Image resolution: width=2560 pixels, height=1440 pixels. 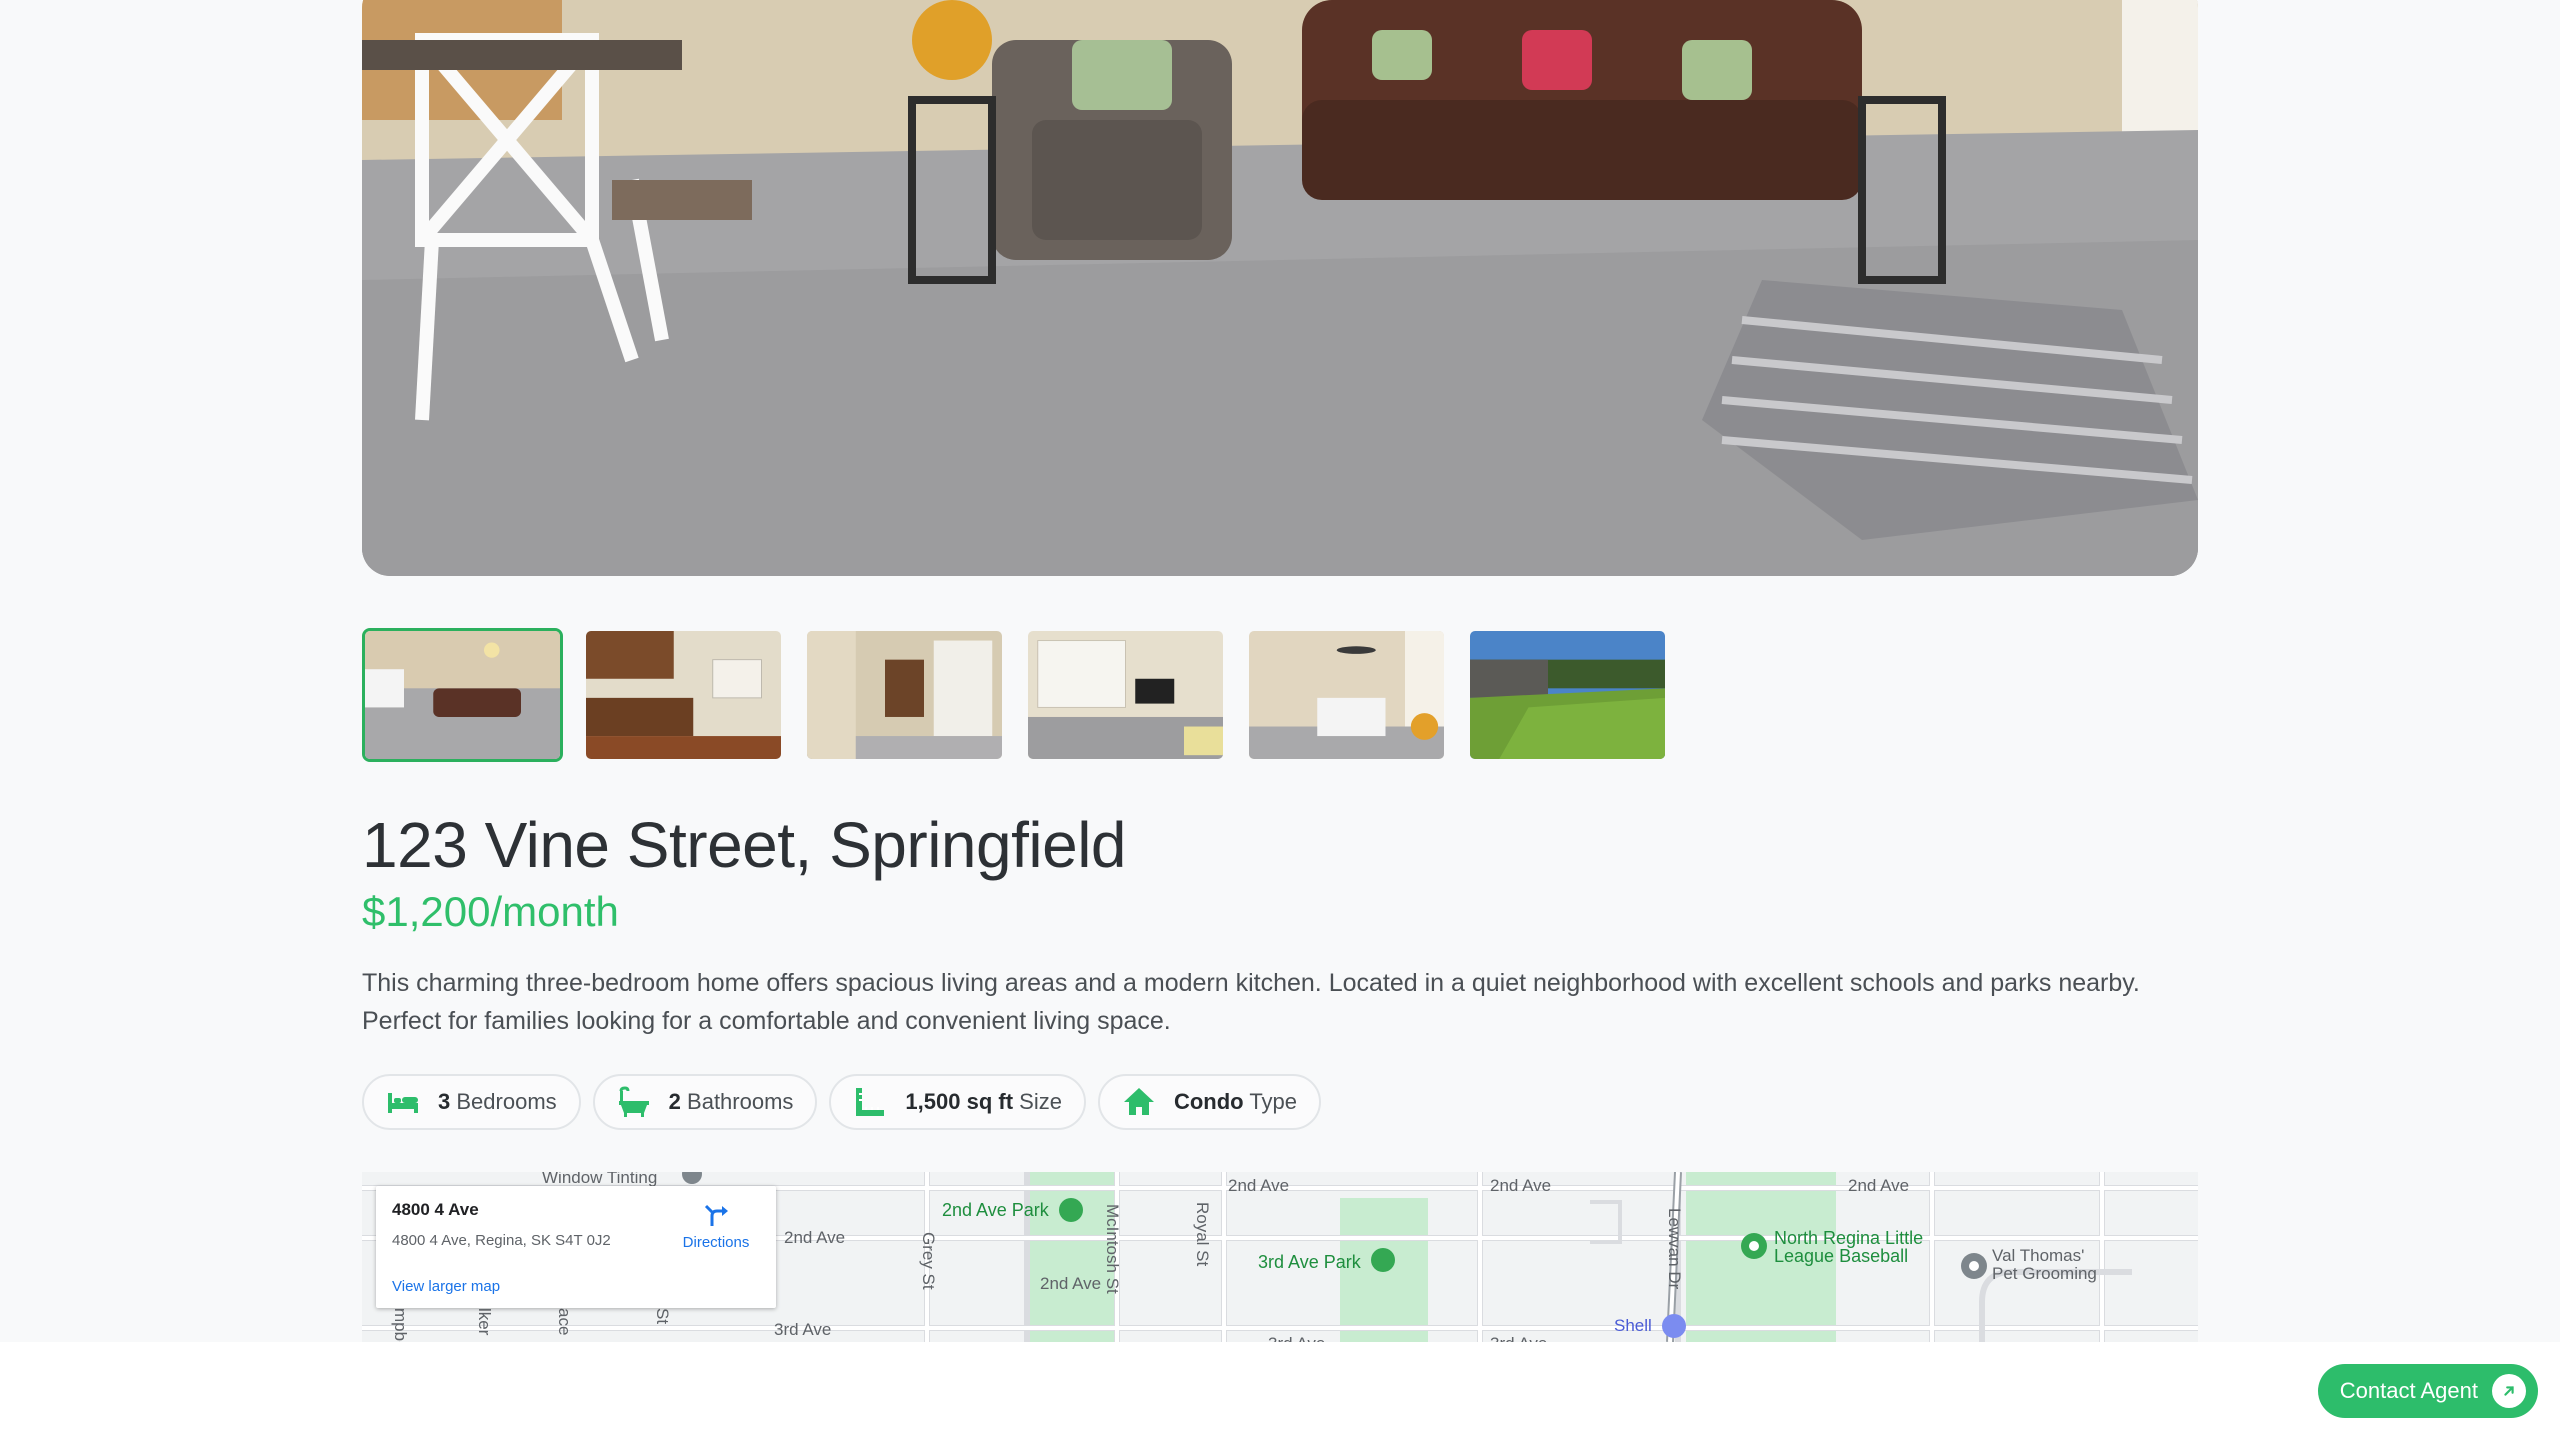 What do you see at coordinates (633, 1101) in the screenshot?
I see `bathtub-icon` at bounding box center [633, 1101].